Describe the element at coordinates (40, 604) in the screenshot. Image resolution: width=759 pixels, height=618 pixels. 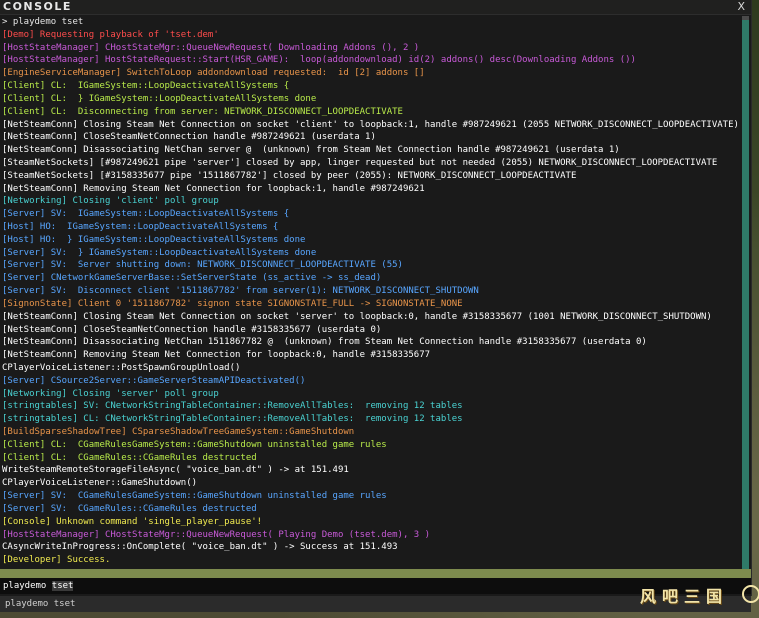
I see `autocomplete-suggestion-text: playdemo tset` at that location.